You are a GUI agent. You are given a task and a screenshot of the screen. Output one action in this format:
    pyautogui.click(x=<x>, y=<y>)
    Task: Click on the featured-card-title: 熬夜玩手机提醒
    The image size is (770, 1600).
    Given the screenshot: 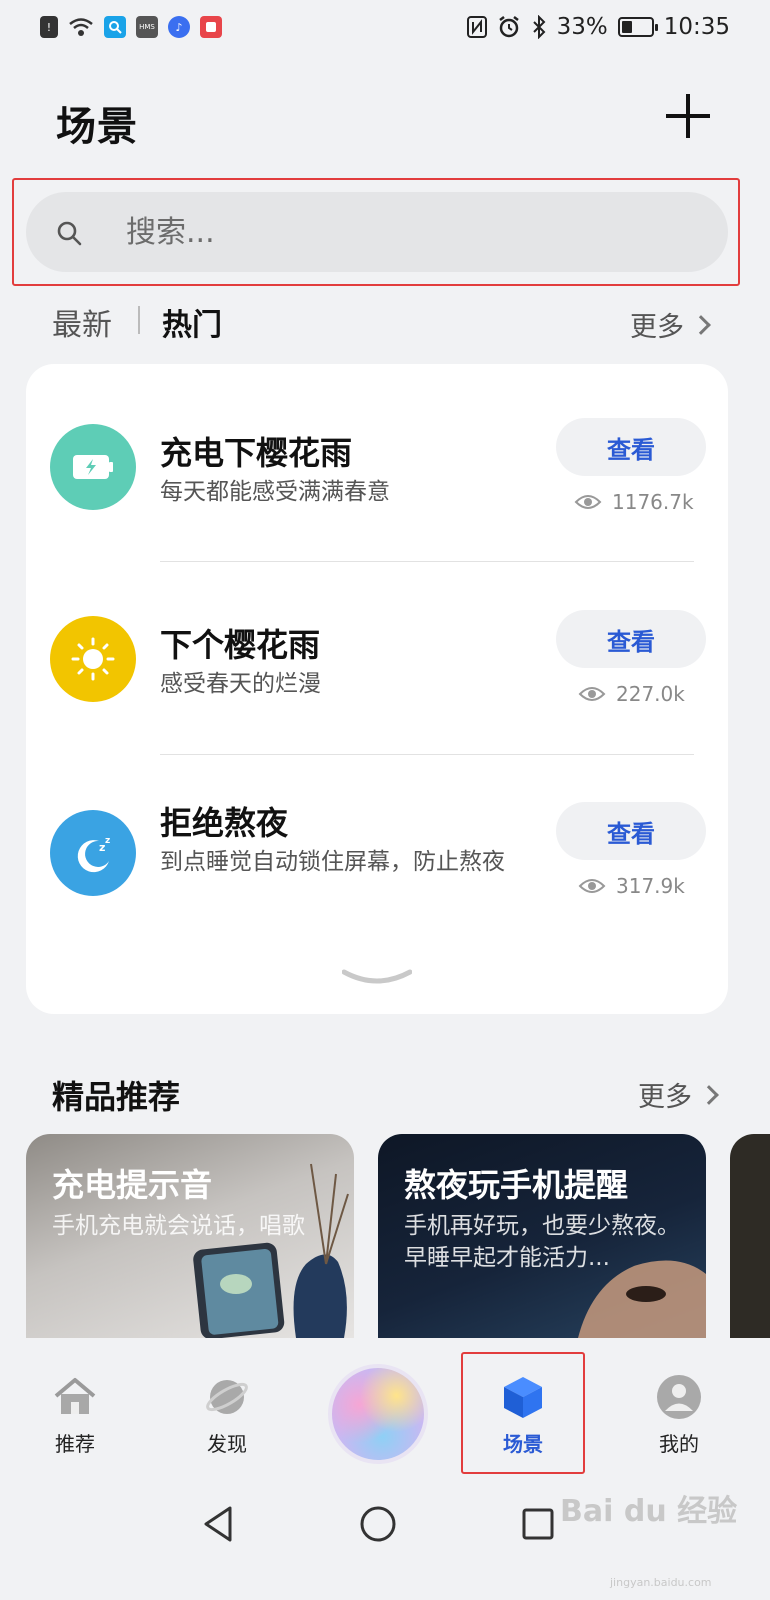 What is the action you would take?
    pyautogui.click(x=516, y=1185)
    